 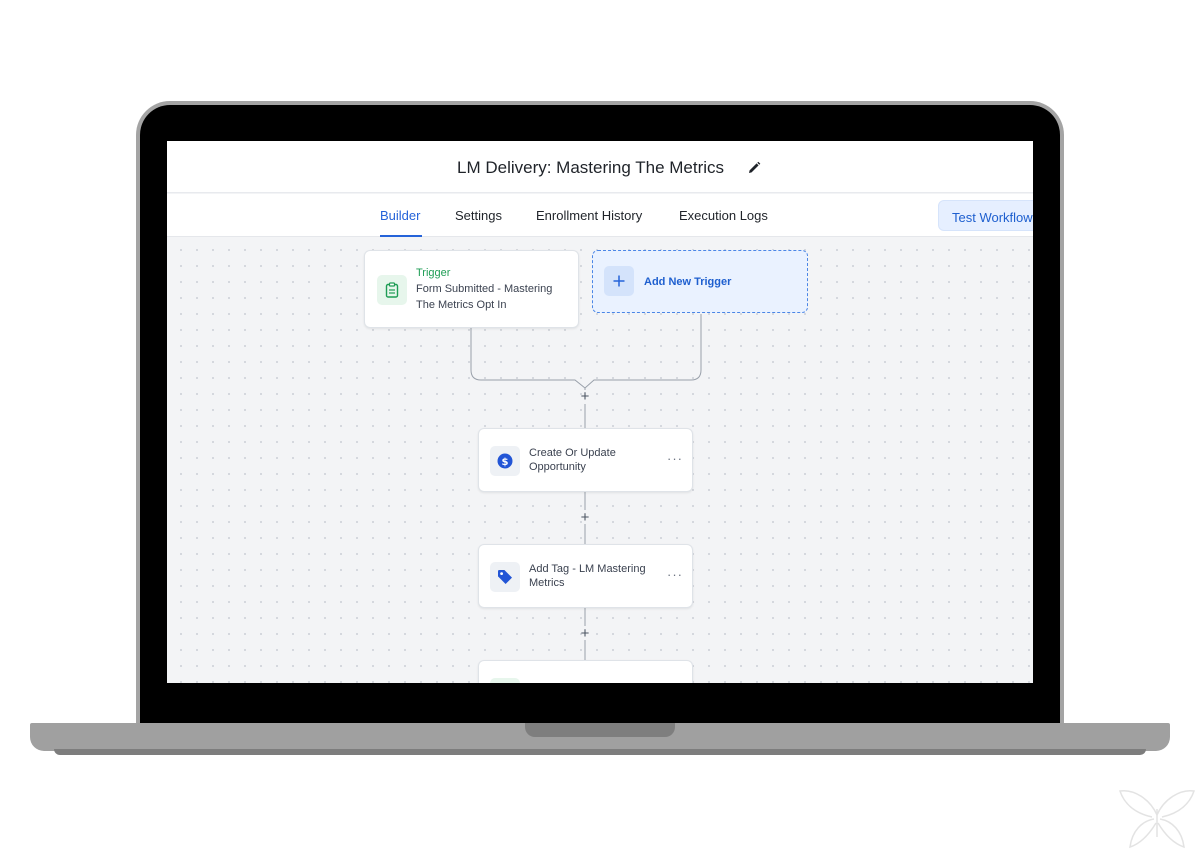 What do you see at coordinates (484, 289) in the screenshot?
I see `trigger-description-line1: Form Submitted - Mastering` at bounding box center [484, 289].